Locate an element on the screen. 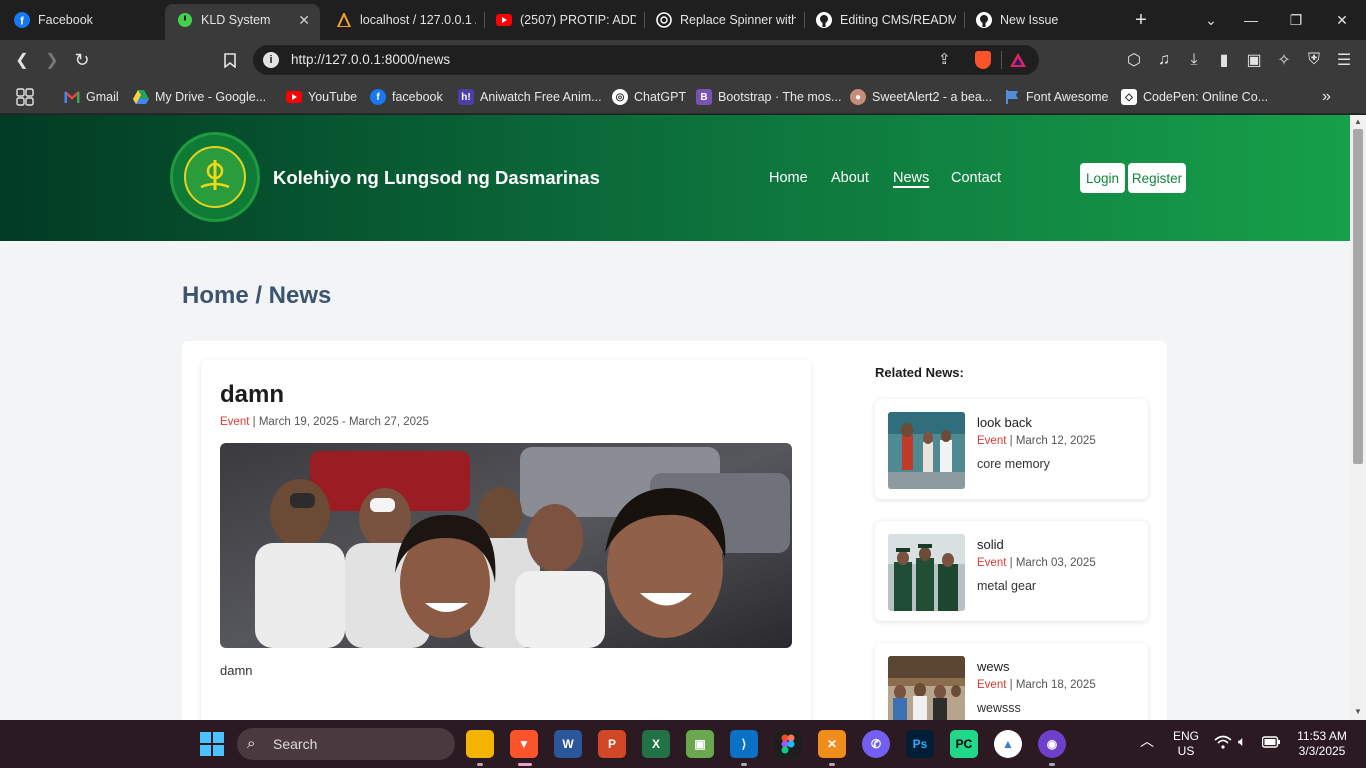 The image size is (1366, 768). related-news-card: wews Event | March 18, 2025 wewsss is located at coordinates (1011, 681).